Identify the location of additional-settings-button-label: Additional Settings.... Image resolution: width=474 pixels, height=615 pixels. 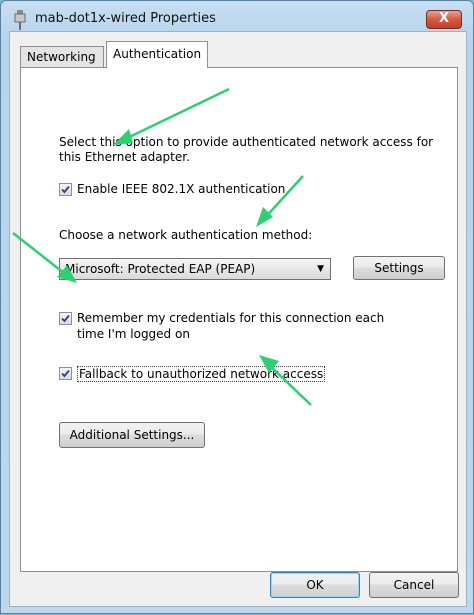
(132, 435).